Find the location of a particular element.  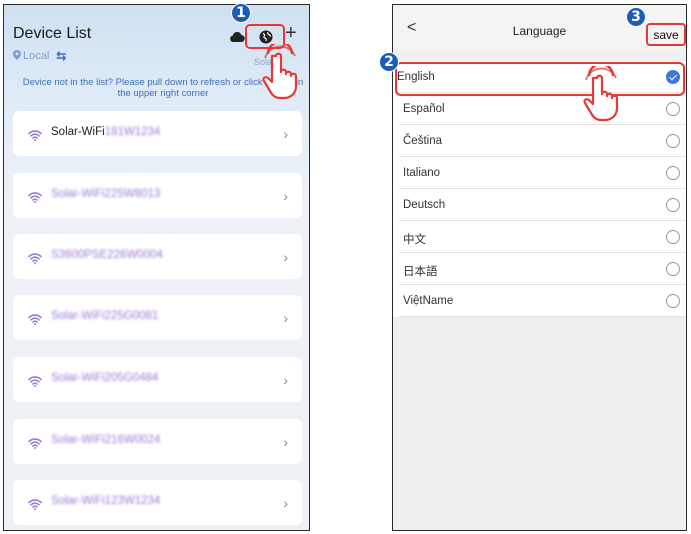

device-row: Solar-WiFi216W0024 › is located at coordinates (157, 441).